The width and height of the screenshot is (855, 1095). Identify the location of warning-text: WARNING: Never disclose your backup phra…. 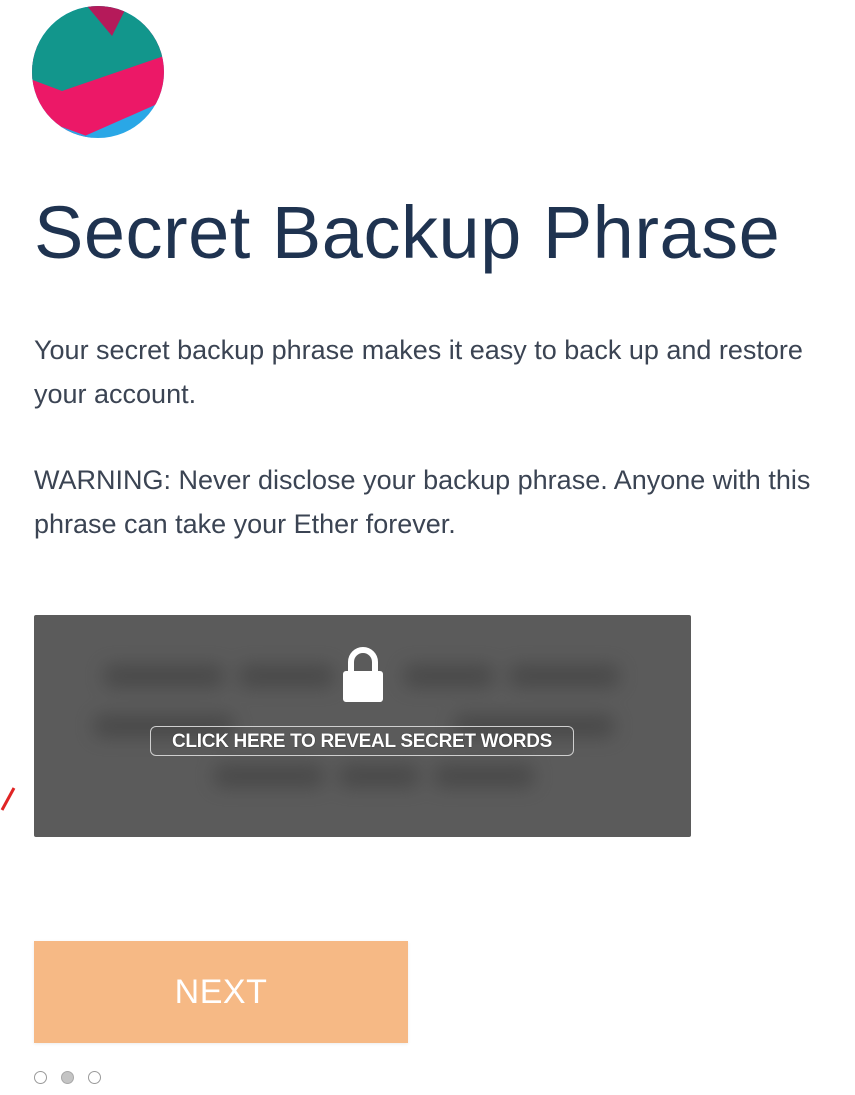
(422, 502).